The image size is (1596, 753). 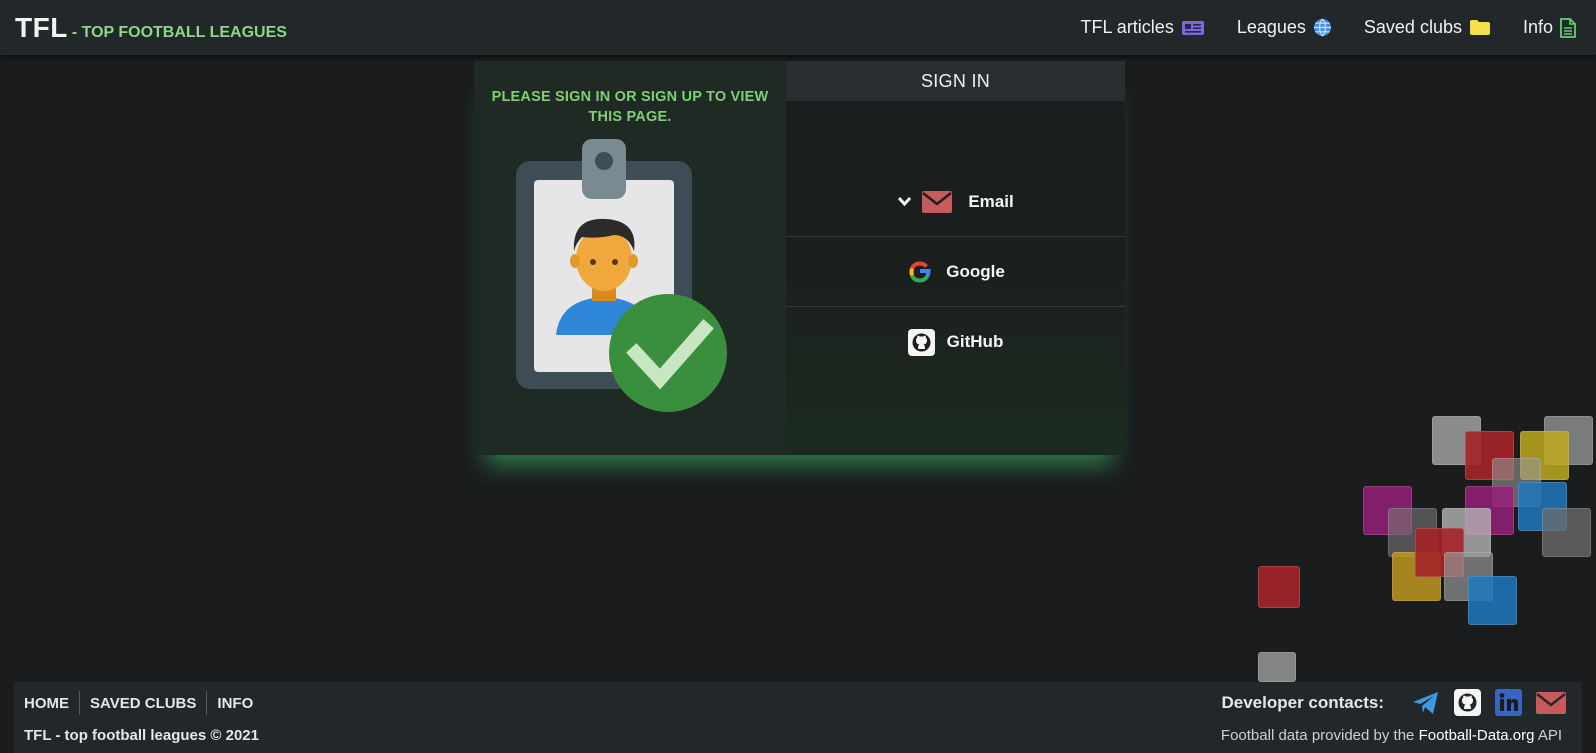 I want to click on developer-contacts: Developer contacts:, so click(x=1393, y=702).